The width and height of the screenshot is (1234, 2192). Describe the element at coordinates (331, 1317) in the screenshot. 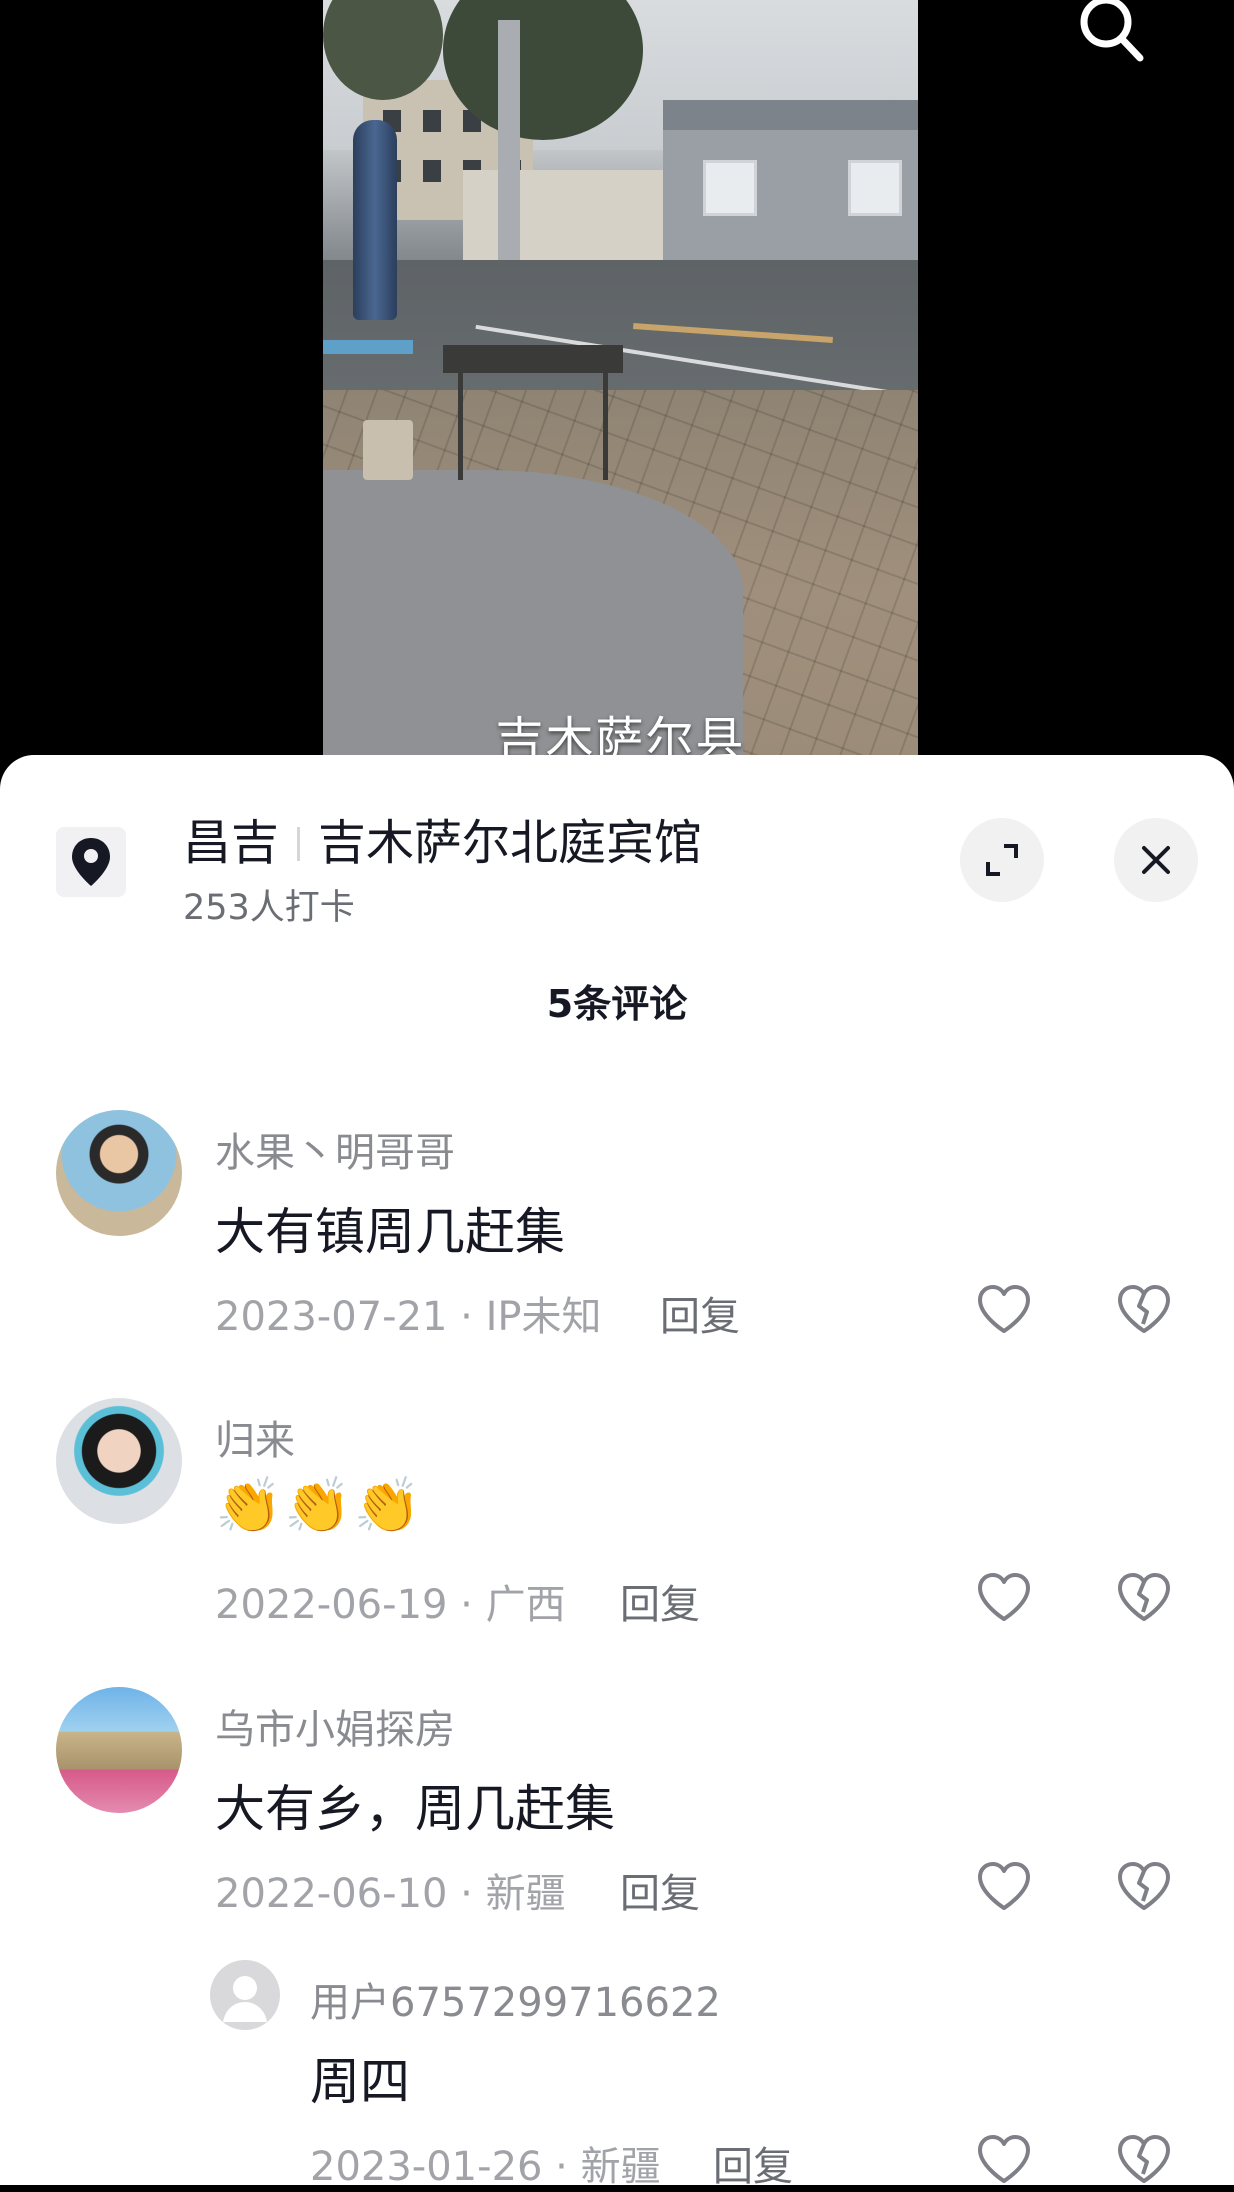

I see `comment-date: 2023-07-21` at that location.